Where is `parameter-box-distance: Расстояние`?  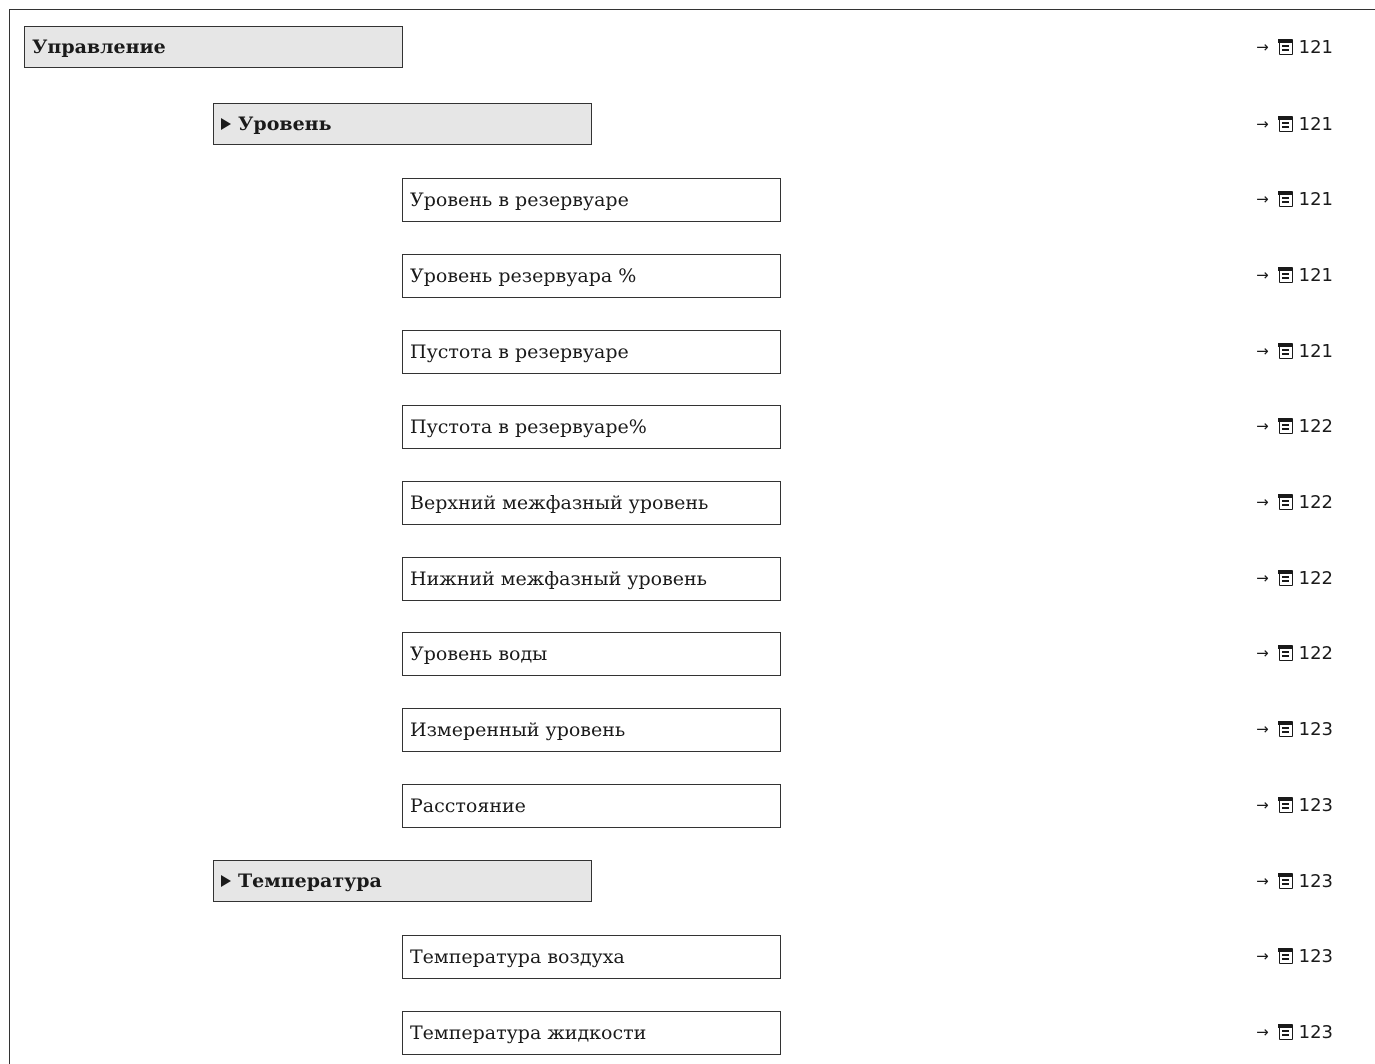 parameter-box-distance: Расстояние is located at coordinates (591, 806).